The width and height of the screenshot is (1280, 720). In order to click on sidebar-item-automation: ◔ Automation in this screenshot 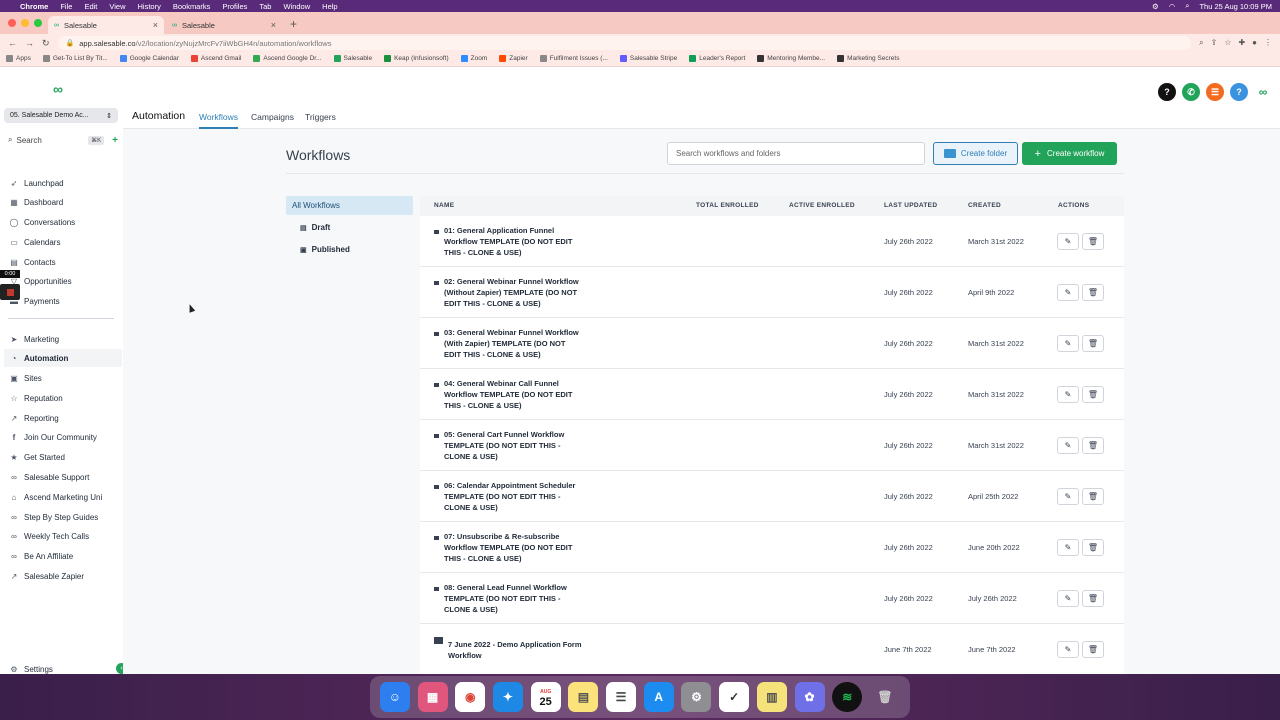, I will do `click(63, 358)`.